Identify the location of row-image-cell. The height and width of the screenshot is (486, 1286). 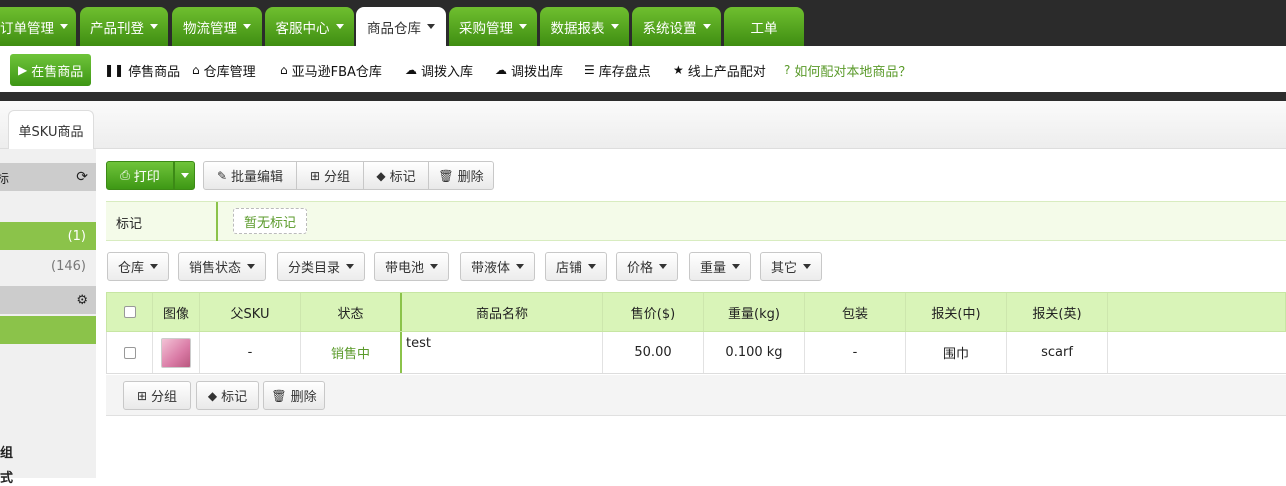
(176, 352).